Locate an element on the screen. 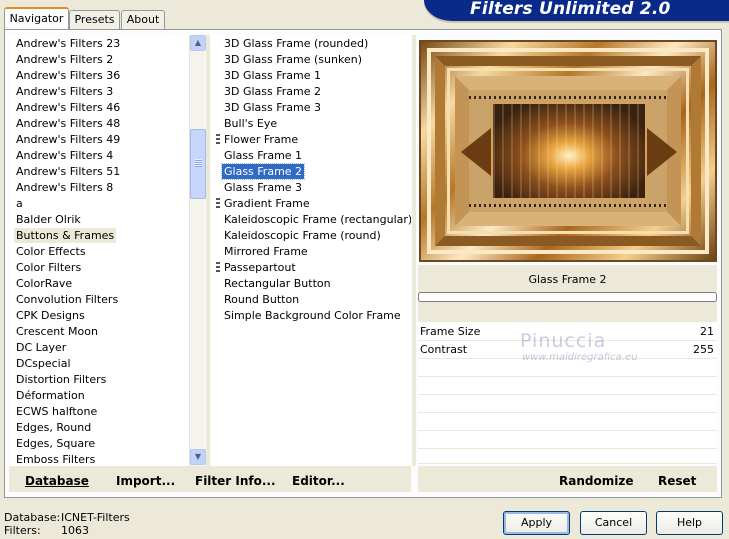  category-item: Déformation is located at coordinates (50, 395).